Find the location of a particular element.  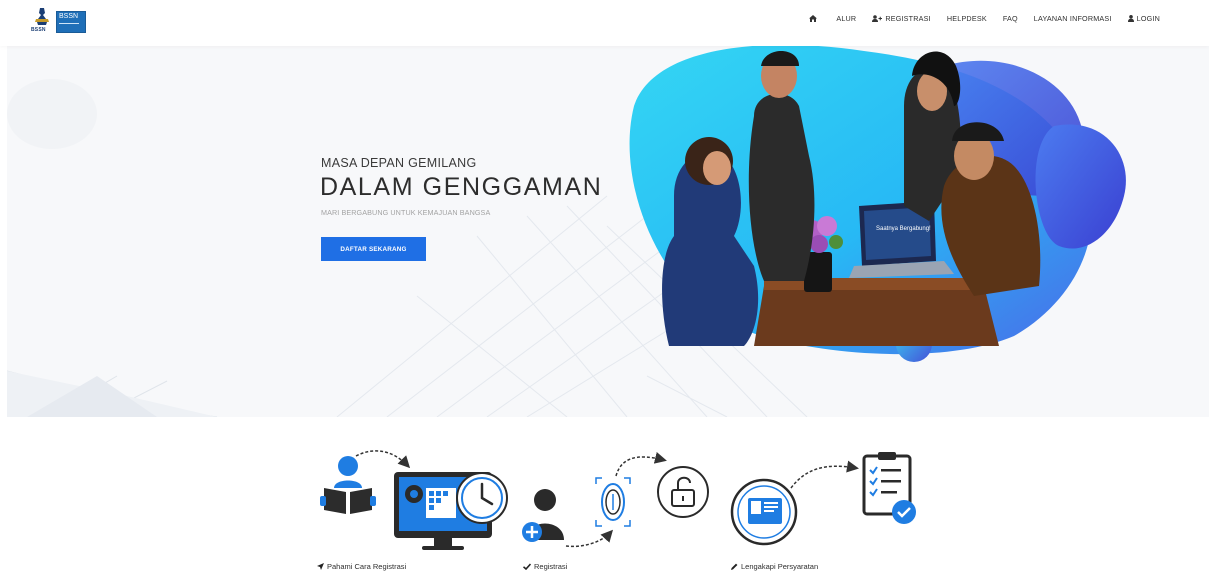

nav-home is located at coordinates (814, 18).